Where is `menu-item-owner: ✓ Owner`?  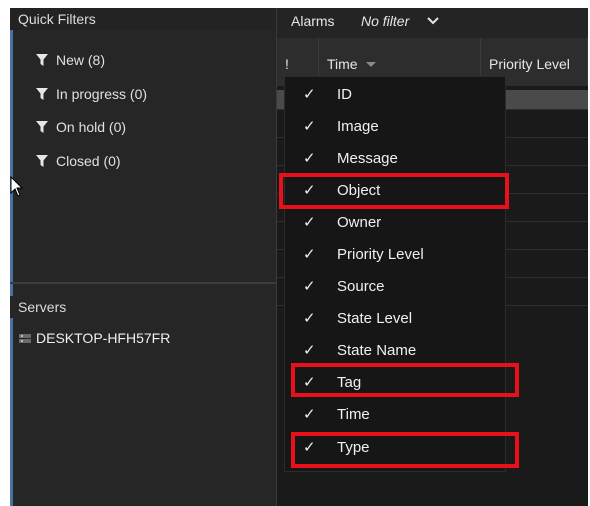 menu-item-owner: ✓ Owner is located at coordinates (395, 223).